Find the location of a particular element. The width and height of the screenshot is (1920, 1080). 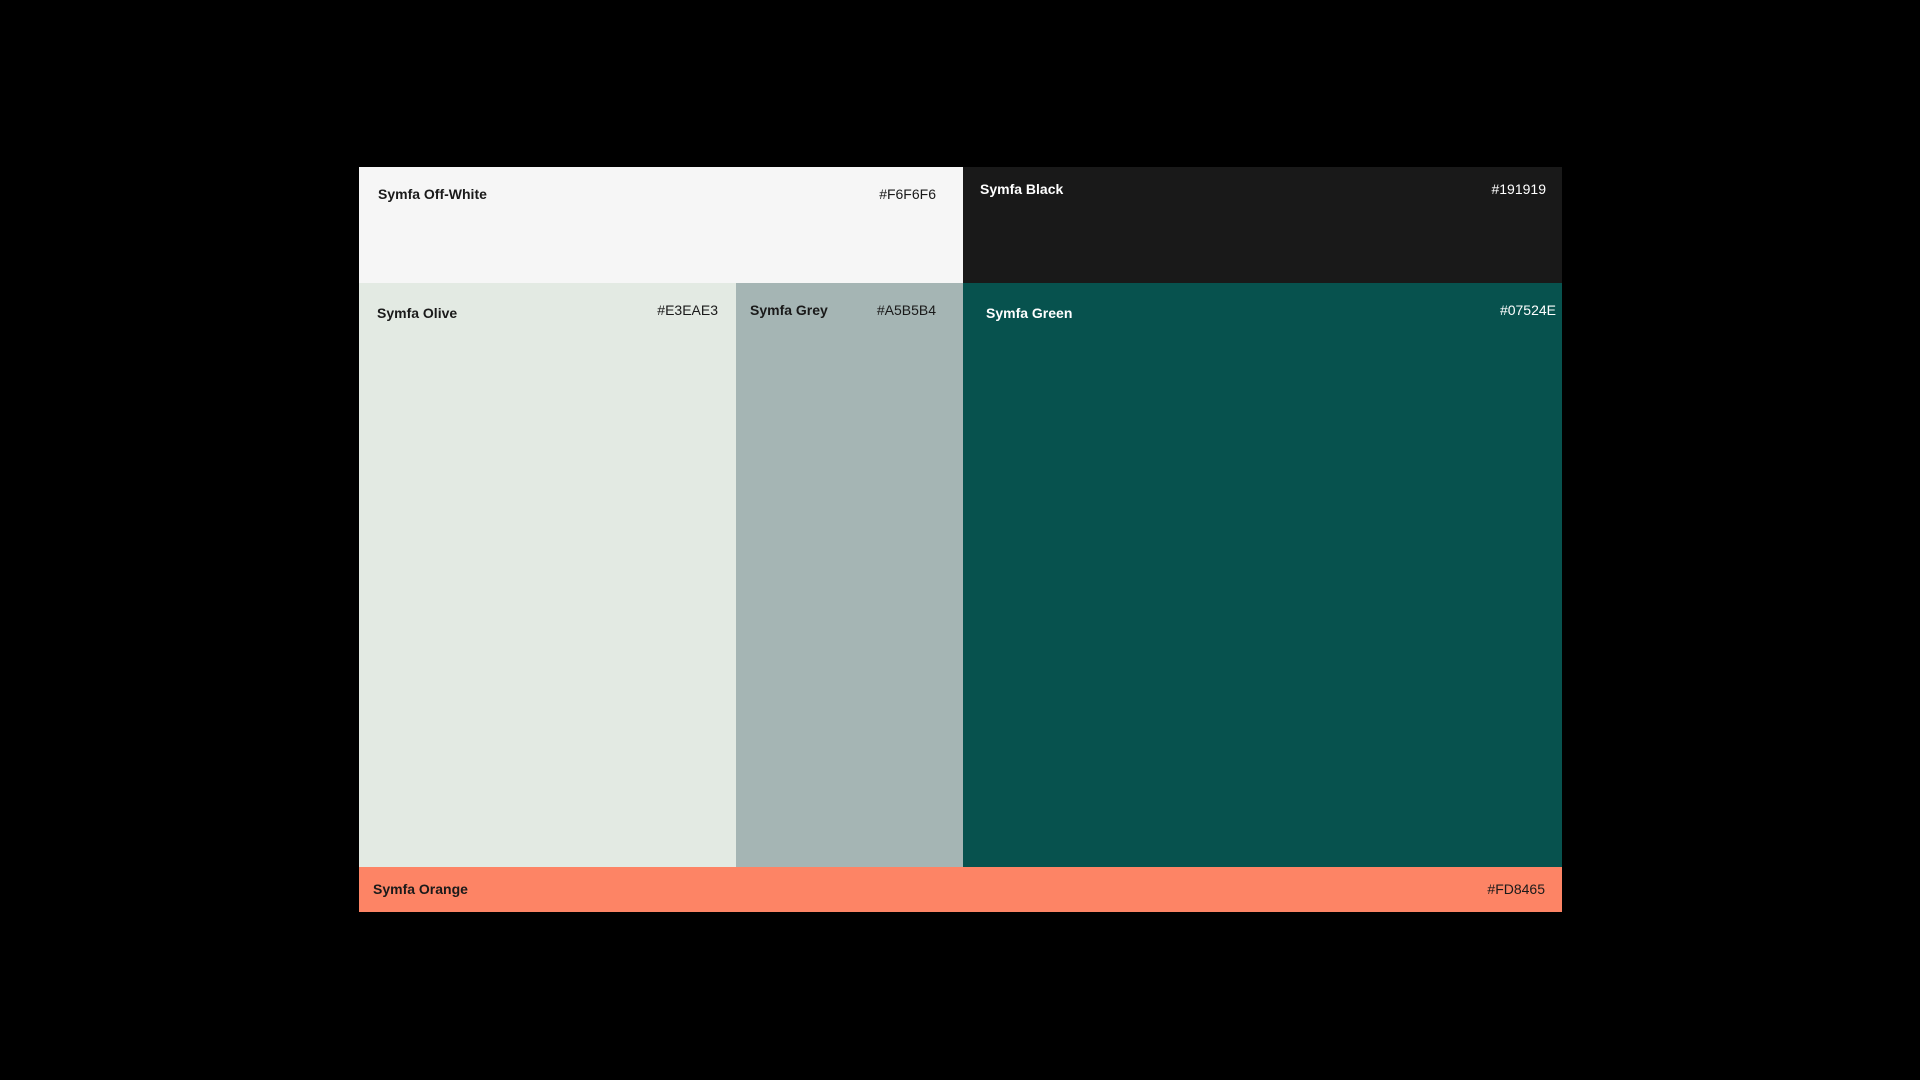

swatch-orange: Symfa Orange #FD8465 is located at coordinates (960, 889).